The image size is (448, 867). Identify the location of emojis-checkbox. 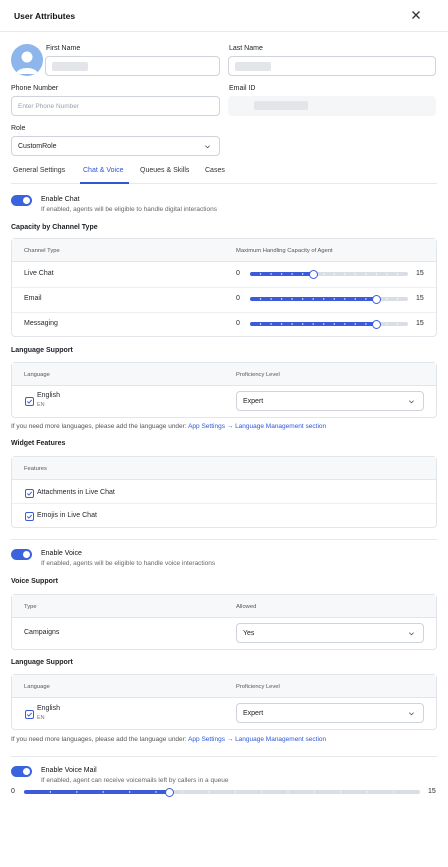
(29, 516).